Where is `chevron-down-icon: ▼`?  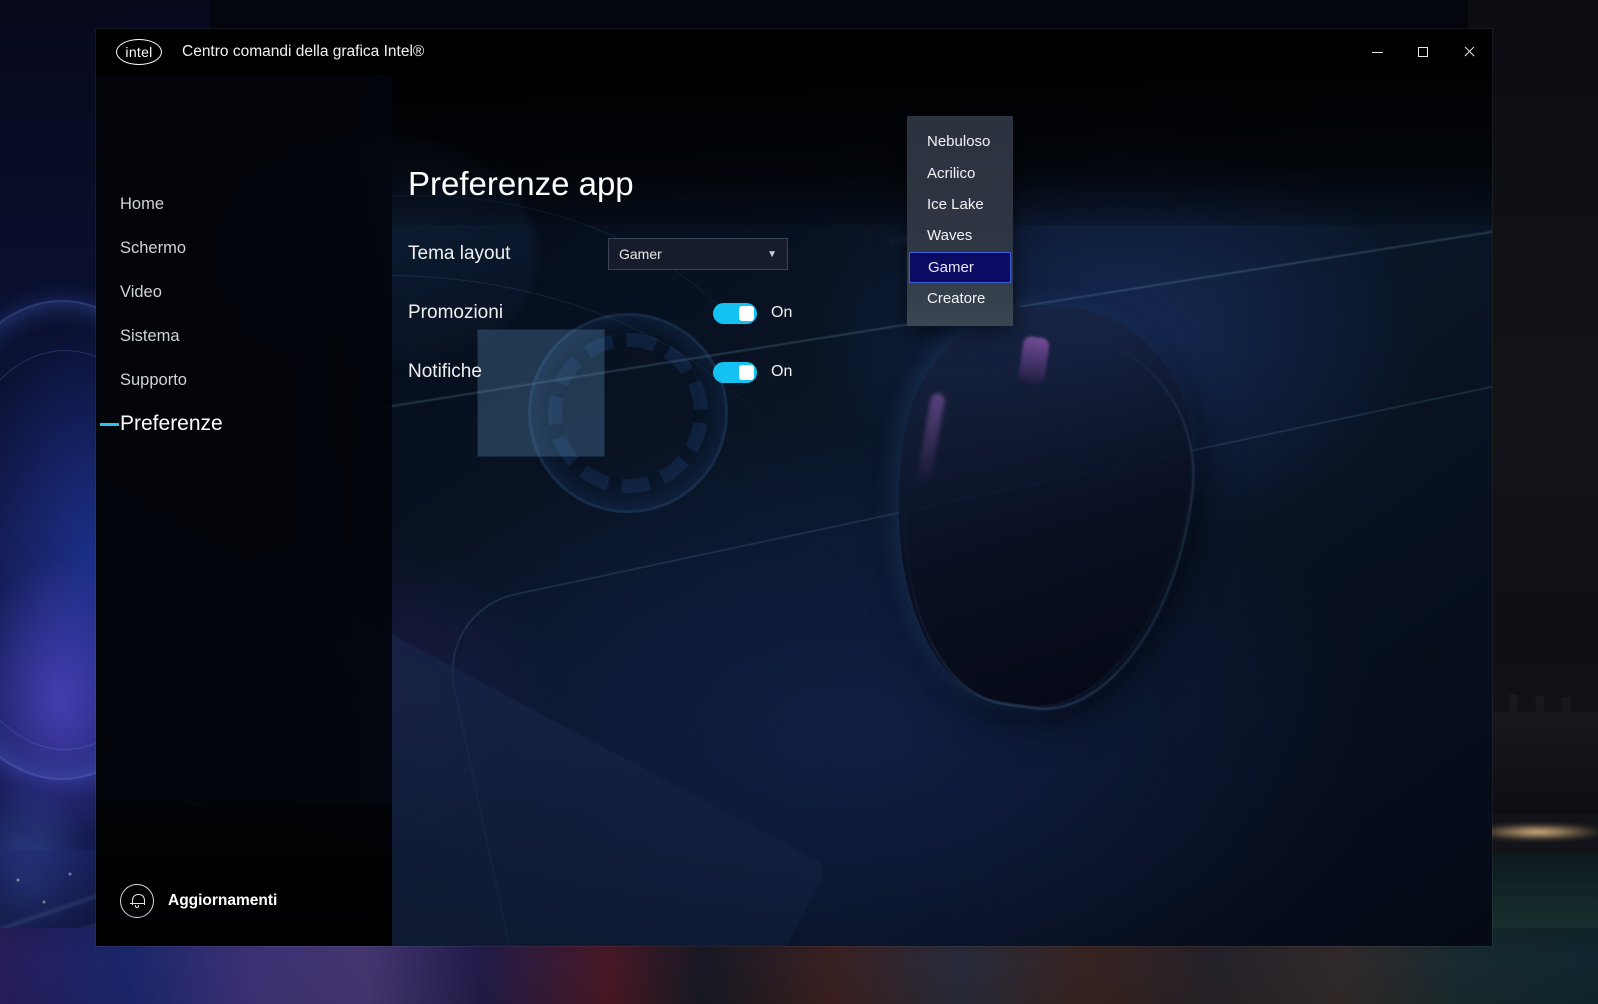
chevron-down-icon: ▼ is located at coordinates (772, 254).